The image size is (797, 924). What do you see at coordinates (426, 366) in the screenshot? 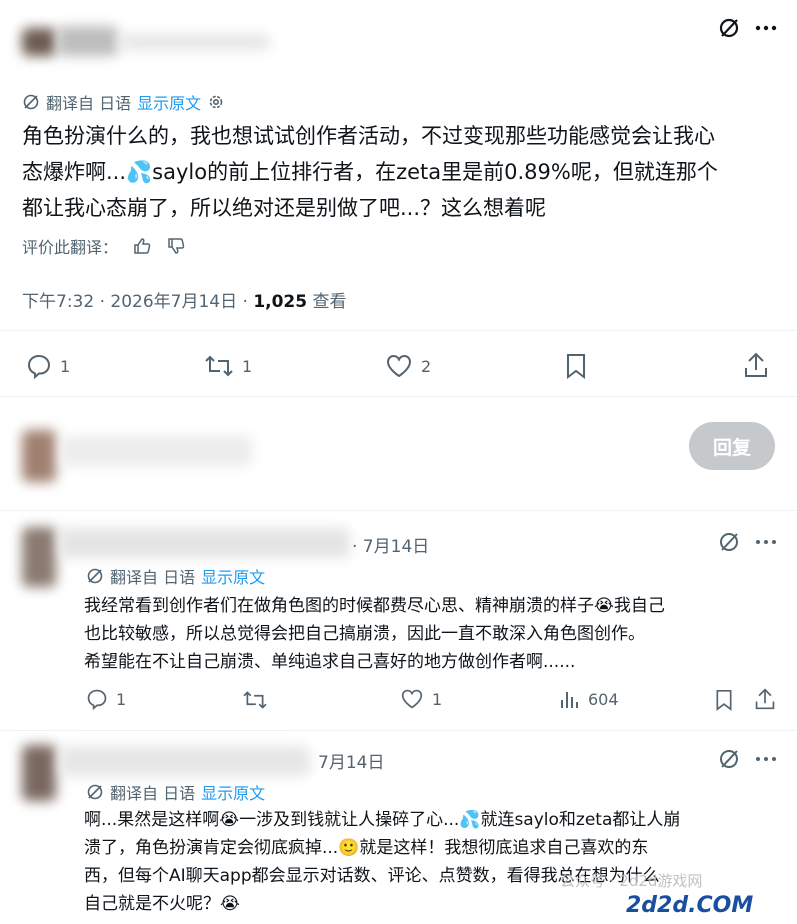
I see `like-count: 2` at bounding box center [426, 366].